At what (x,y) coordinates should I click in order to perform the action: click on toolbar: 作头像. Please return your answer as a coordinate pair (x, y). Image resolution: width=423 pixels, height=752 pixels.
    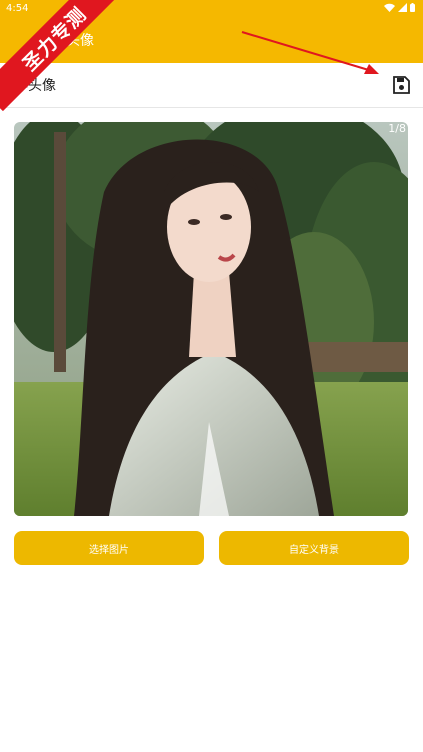
    Looking at the image, I should click on (211, 85).